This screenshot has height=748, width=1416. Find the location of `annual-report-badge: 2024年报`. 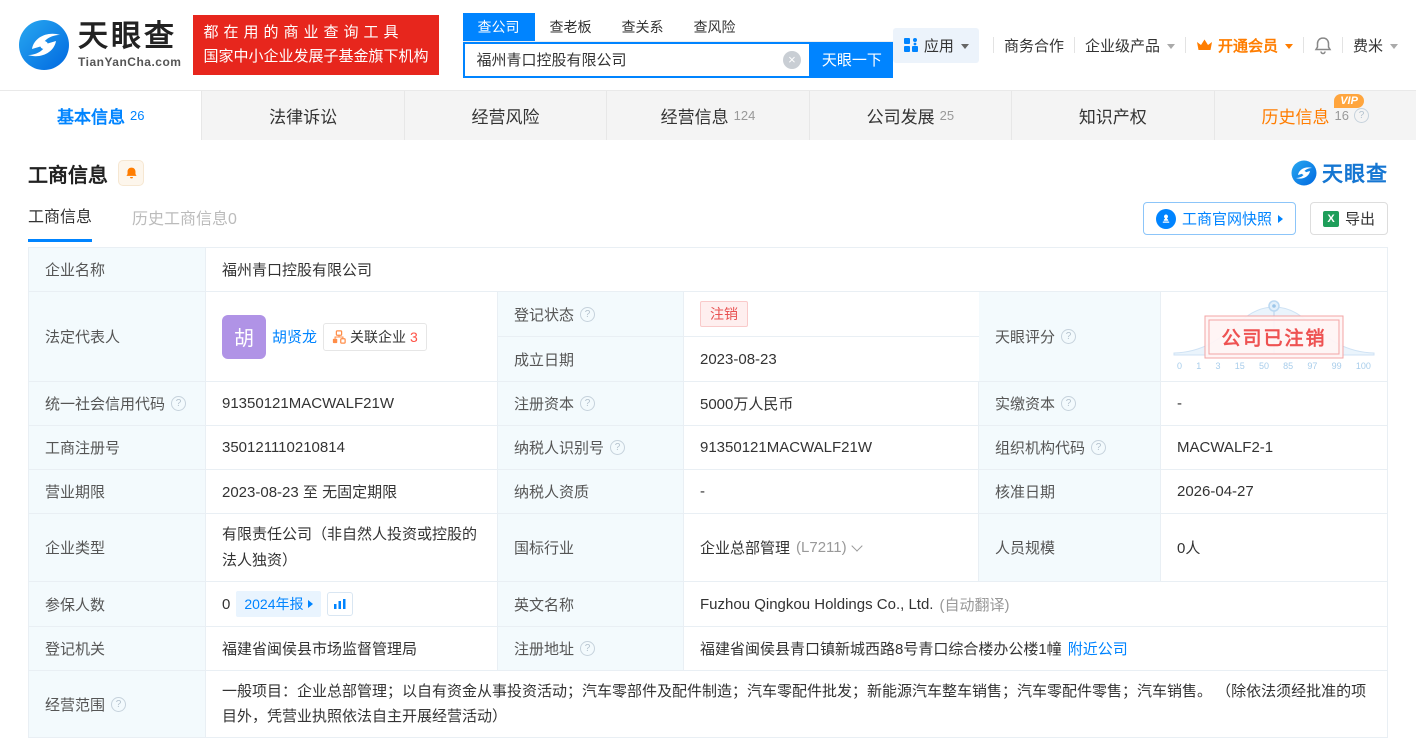

annual-report-badge: 2024年报 is located at coordinates (278, 604).